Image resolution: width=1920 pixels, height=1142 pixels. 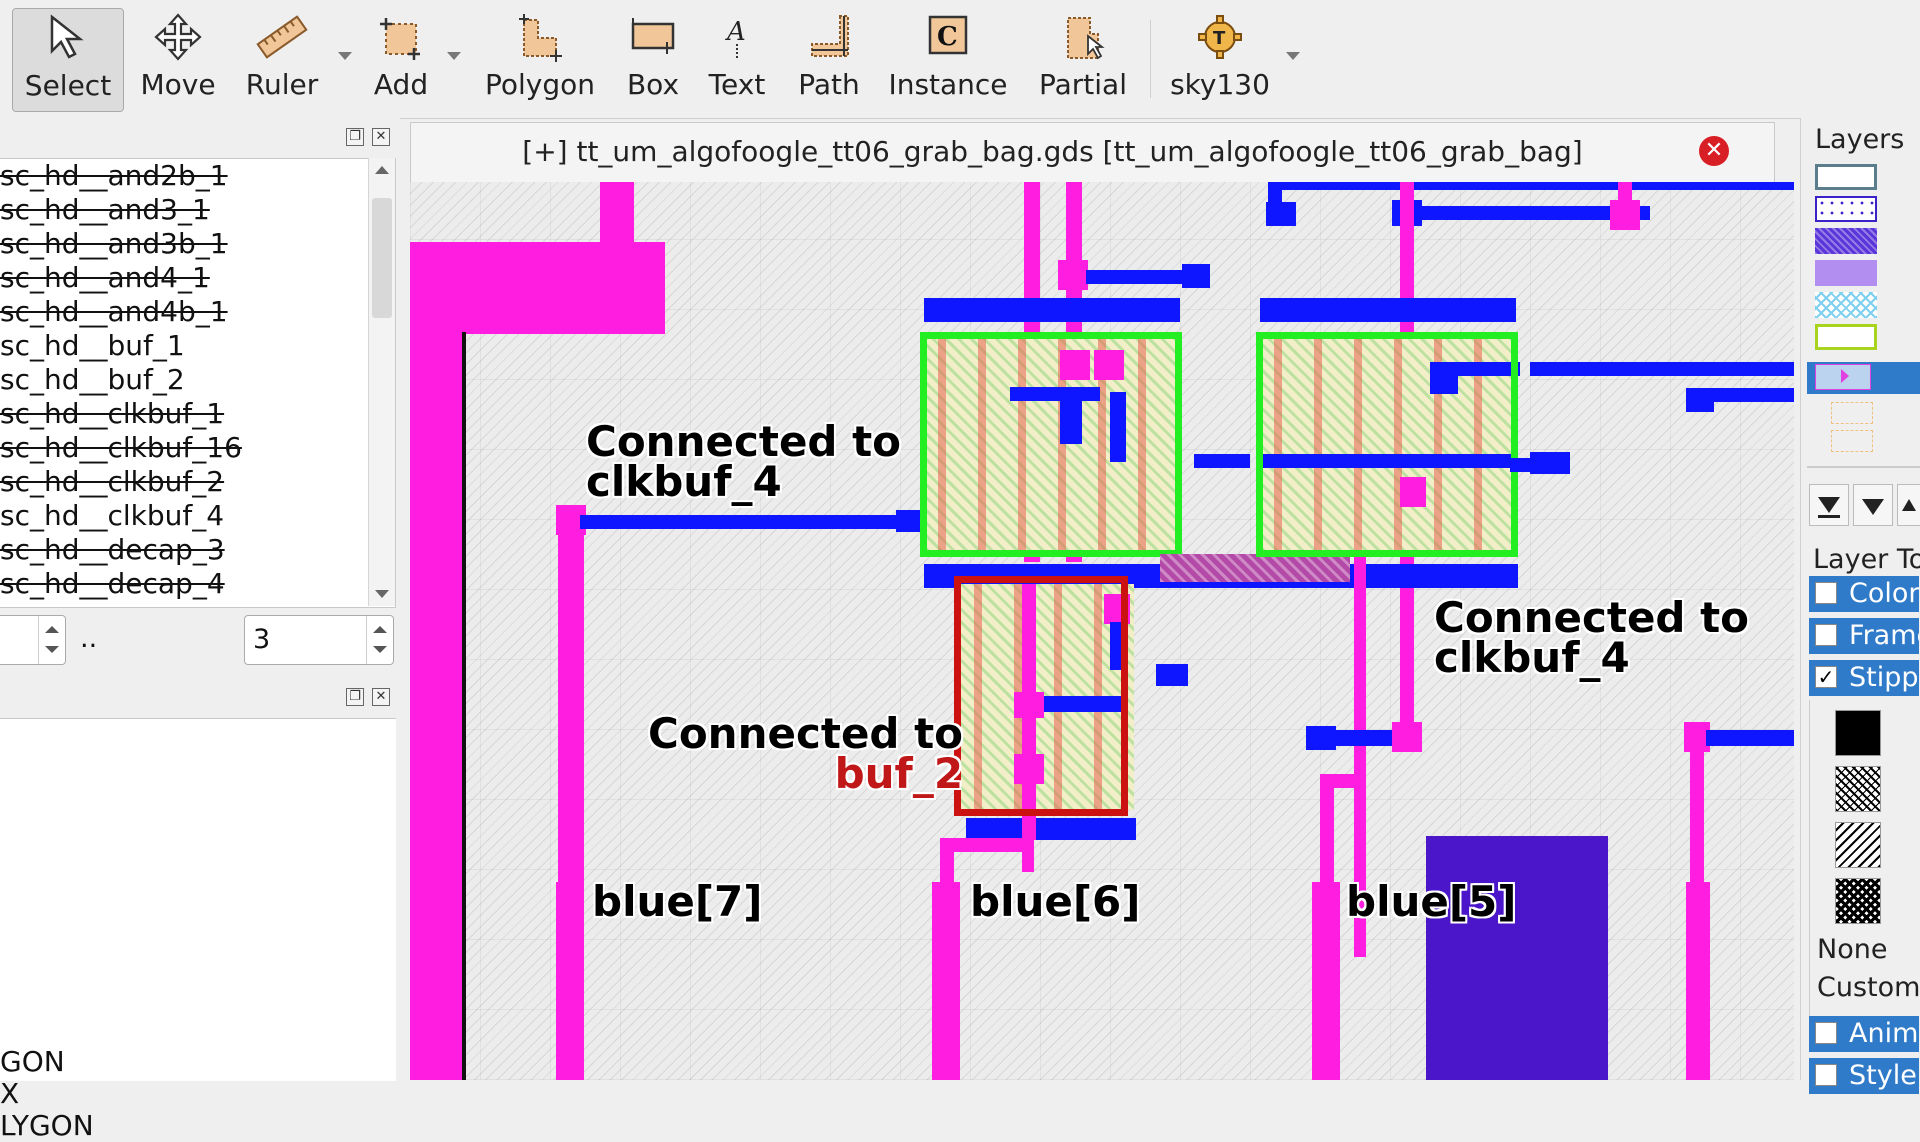 I want to click on checkbox-frame, so click(x=1826, y=635).